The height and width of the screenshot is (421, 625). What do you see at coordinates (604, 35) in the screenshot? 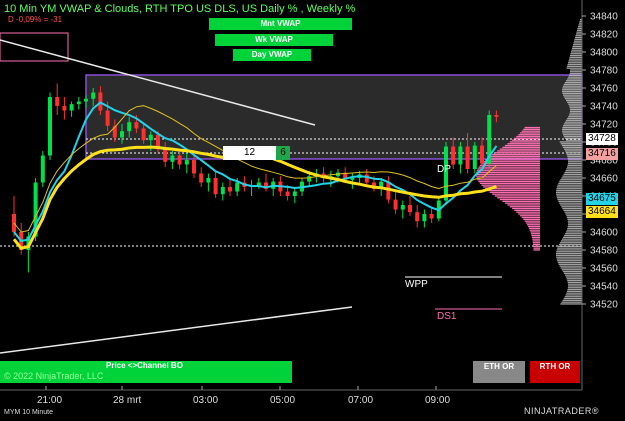
I see `price-tick-label: 34820` at bounding box center [604, 35].